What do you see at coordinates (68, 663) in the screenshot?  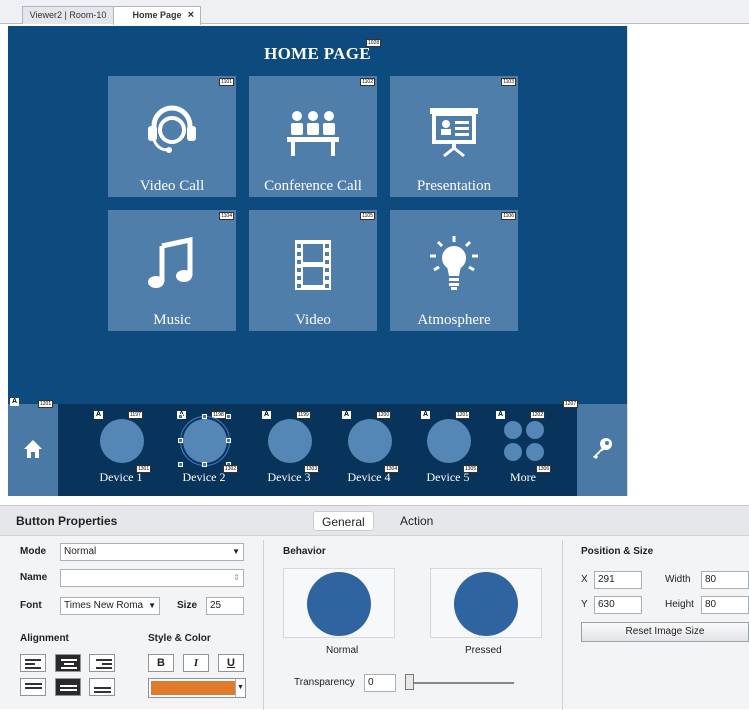 I see `align-center-button` at bounding box center [68, 663].